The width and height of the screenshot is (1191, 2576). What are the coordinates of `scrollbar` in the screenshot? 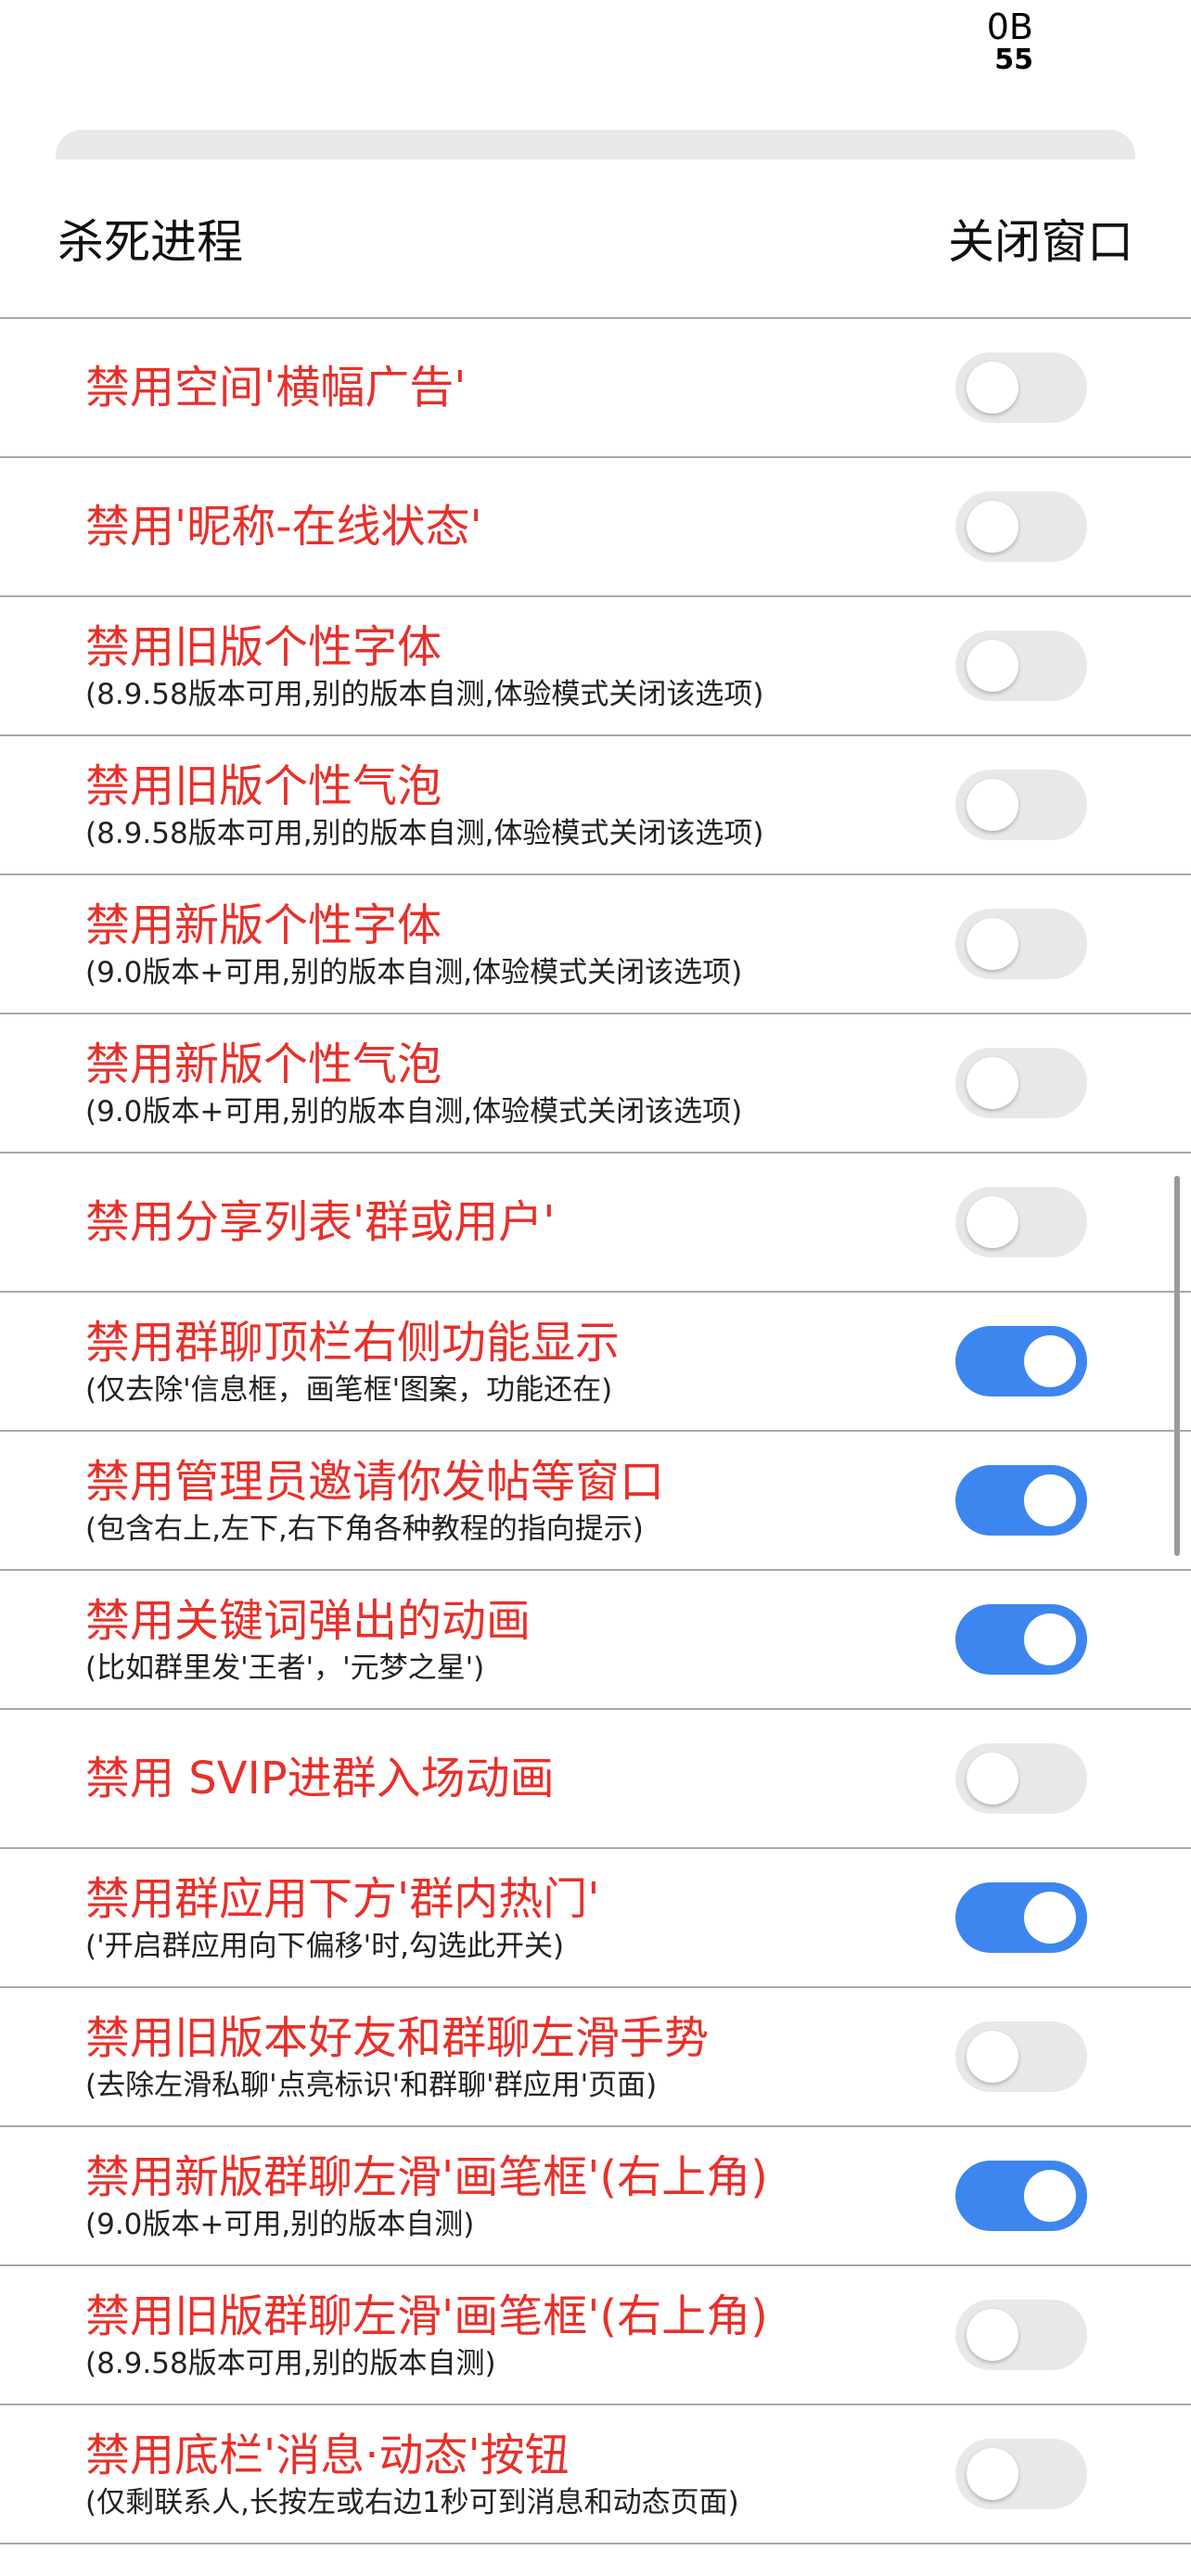 It's located at (1177, 1366).